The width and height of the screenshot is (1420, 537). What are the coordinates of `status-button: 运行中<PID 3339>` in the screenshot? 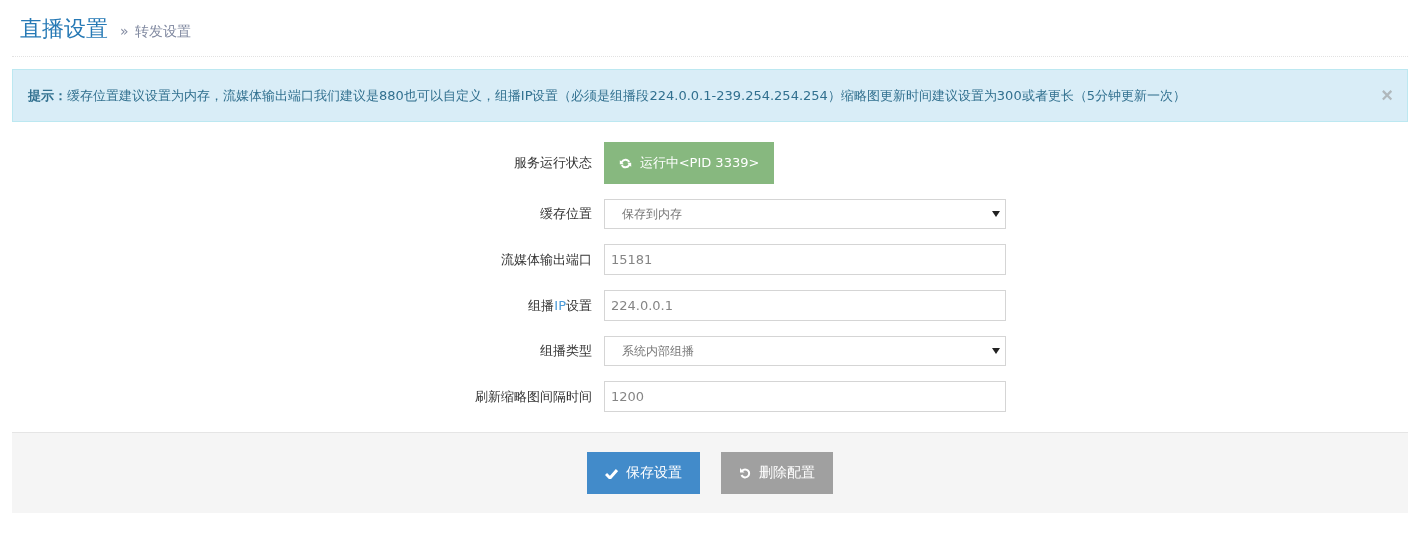 It's located at (689, 163).